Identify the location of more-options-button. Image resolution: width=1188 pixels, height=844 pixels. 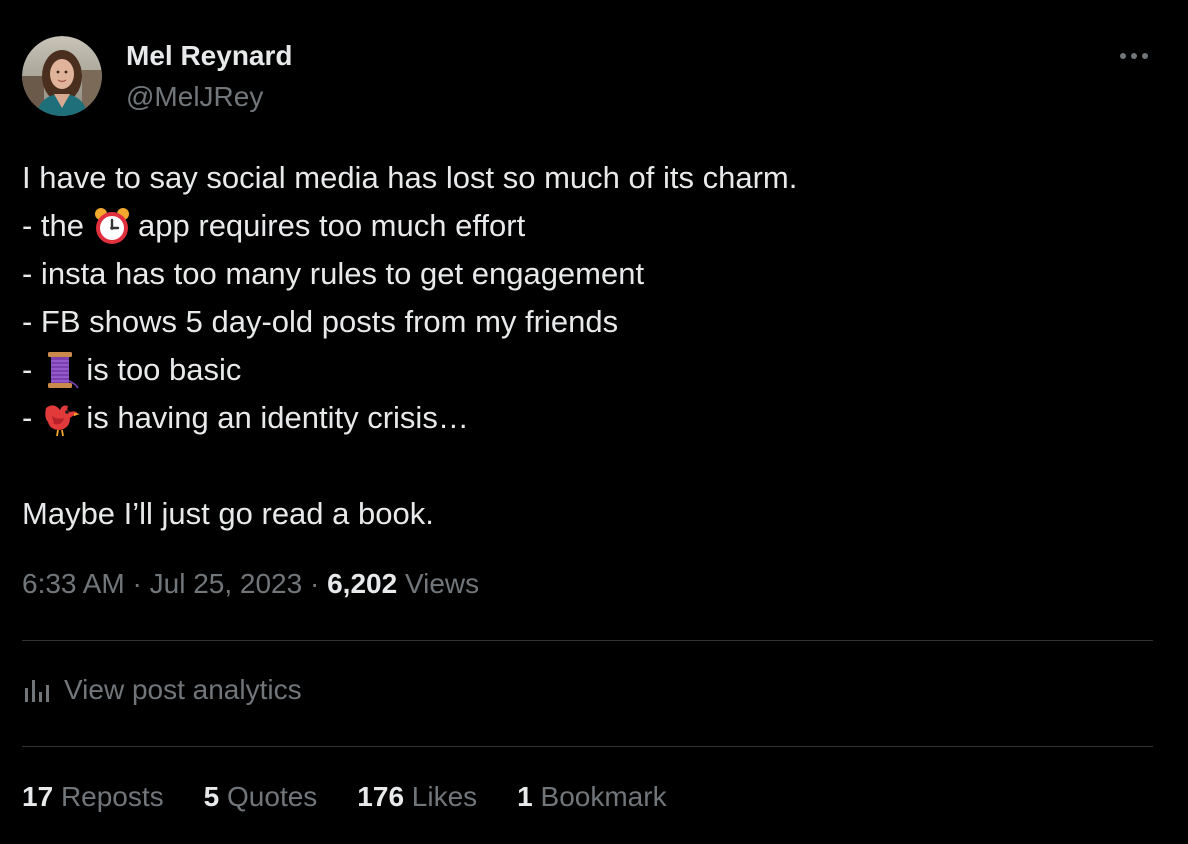
(1134, 56).